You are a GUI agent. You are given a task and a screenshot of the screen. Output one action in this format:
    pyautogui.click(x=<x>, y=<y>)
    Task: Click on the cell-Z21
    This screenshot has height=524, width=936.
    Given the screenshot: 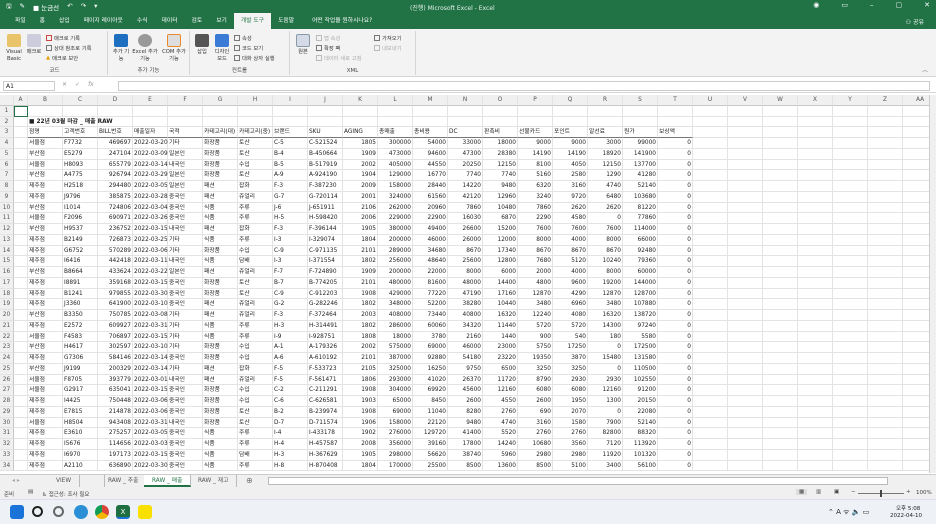 What is the action you would take?
    pyautogui.click(x=885, y=326)
    